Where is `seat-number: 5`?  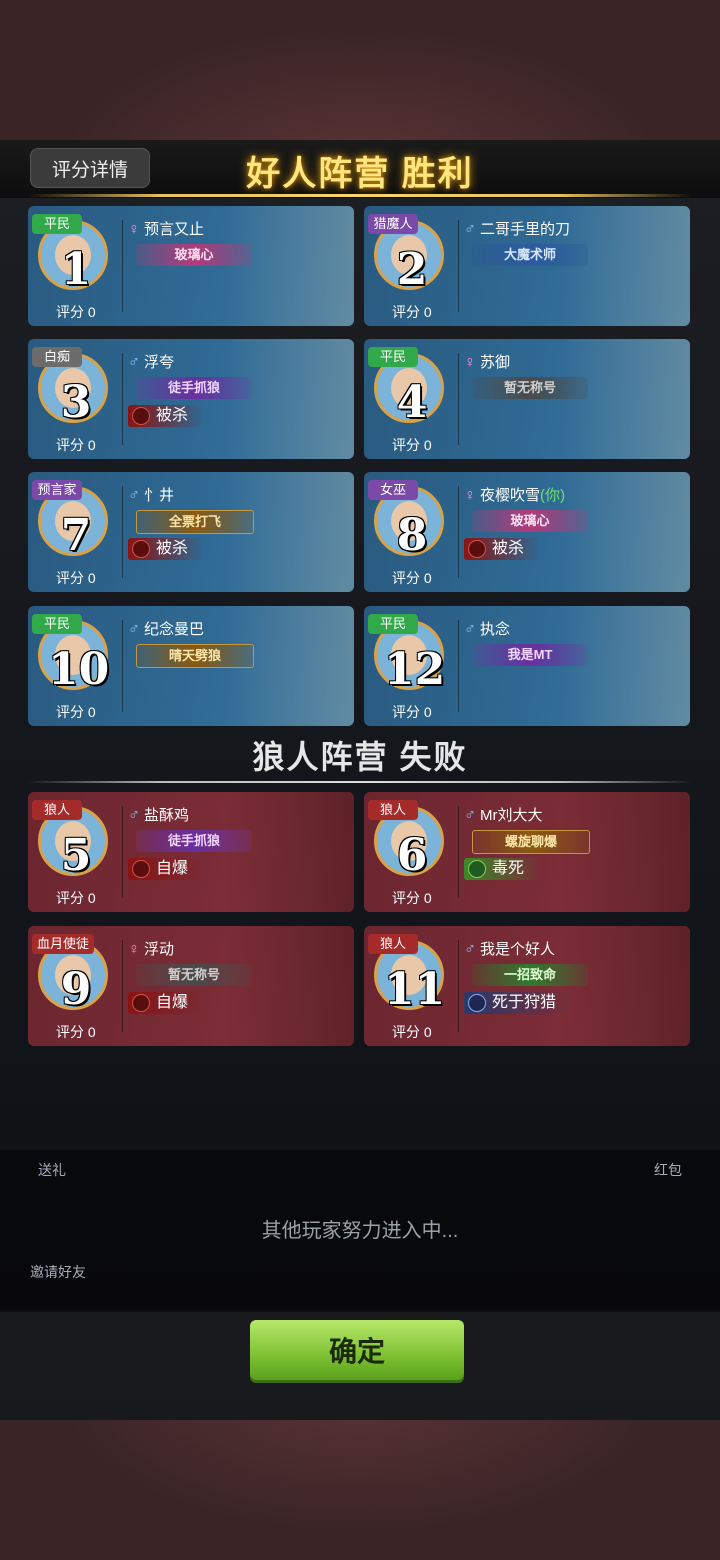 seat-number: 5 is located at coordinates (76, 855).